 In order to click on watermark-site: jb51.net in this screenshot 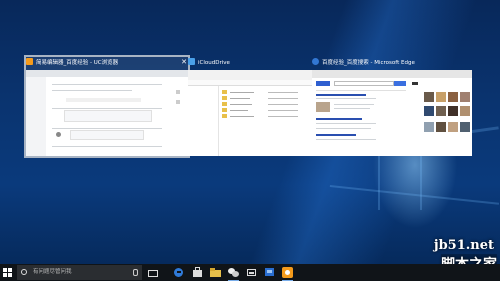, I will do `click(463, 245)`.